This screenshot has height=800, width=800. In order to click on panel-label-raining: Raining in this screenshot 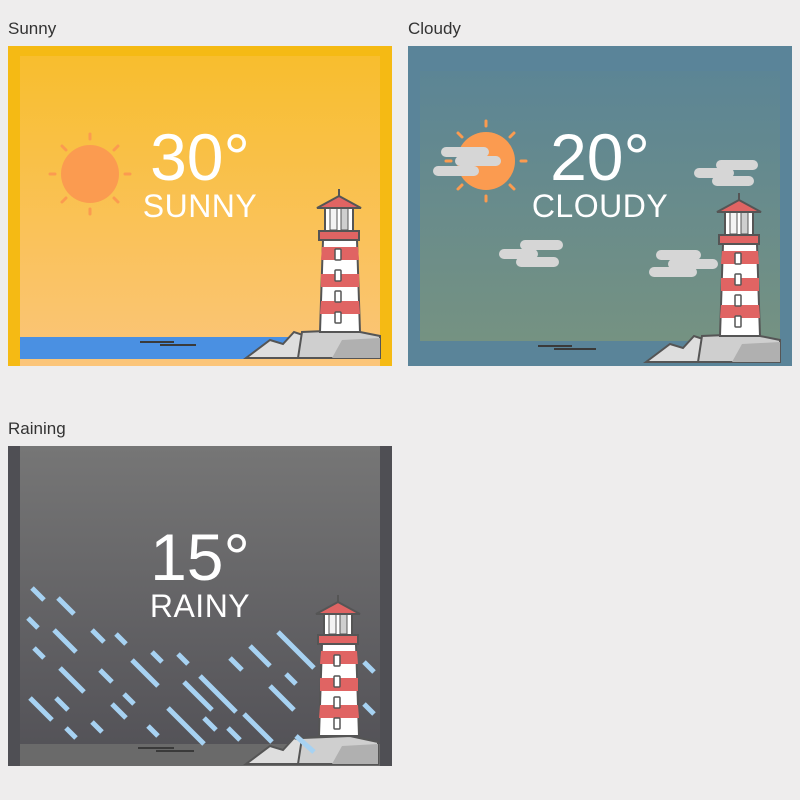, I will do `click(37, 428)`.